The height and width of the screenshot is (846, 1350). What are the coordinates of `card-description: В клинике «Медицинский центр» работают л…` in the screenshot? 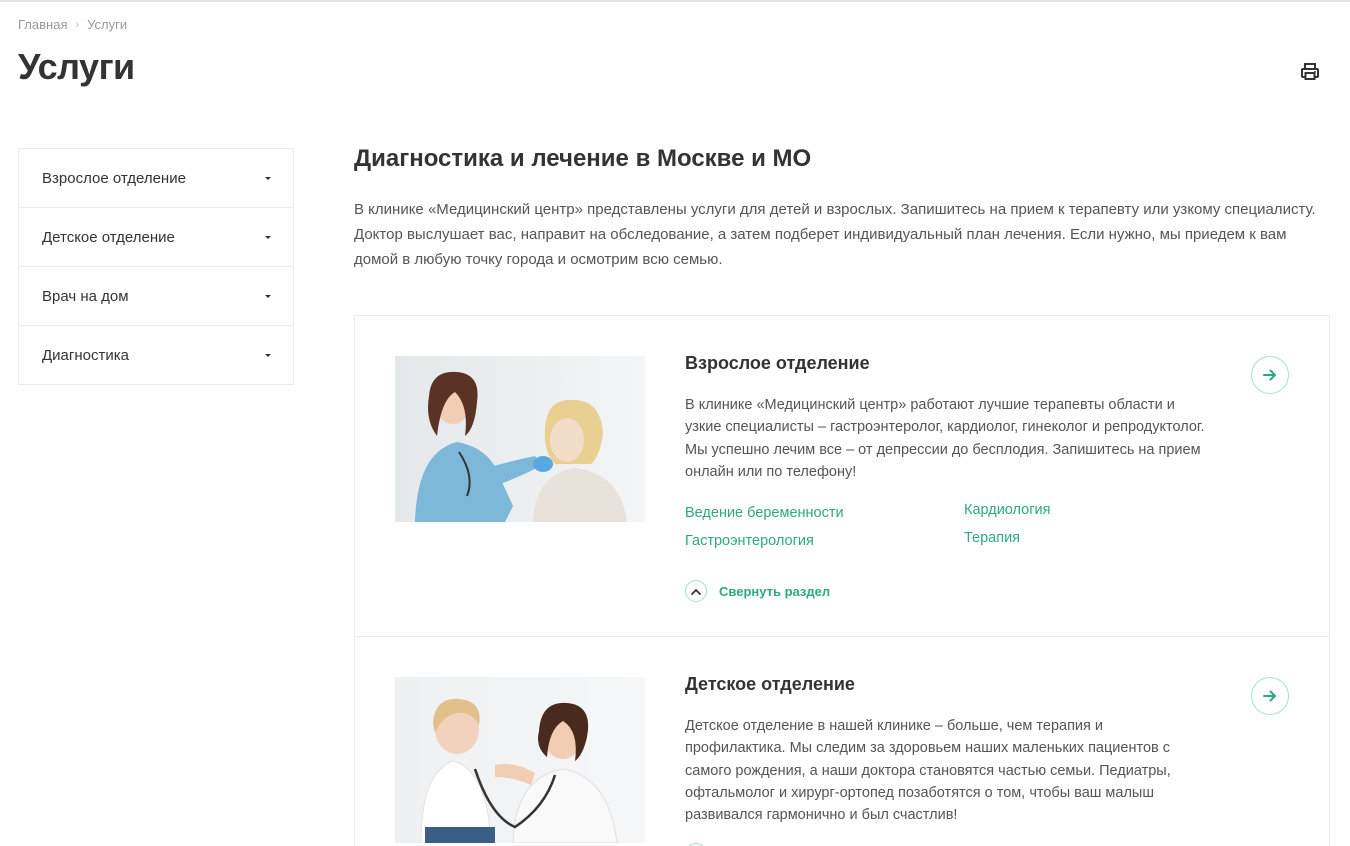 It's located at (945, 438).